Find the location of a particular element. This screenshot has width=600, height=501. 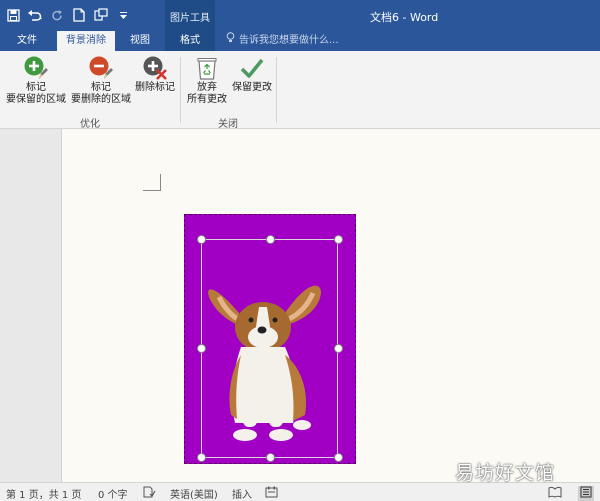

mark-remove-label-2: 要删除的区域 is located at coordinates (101, 99).